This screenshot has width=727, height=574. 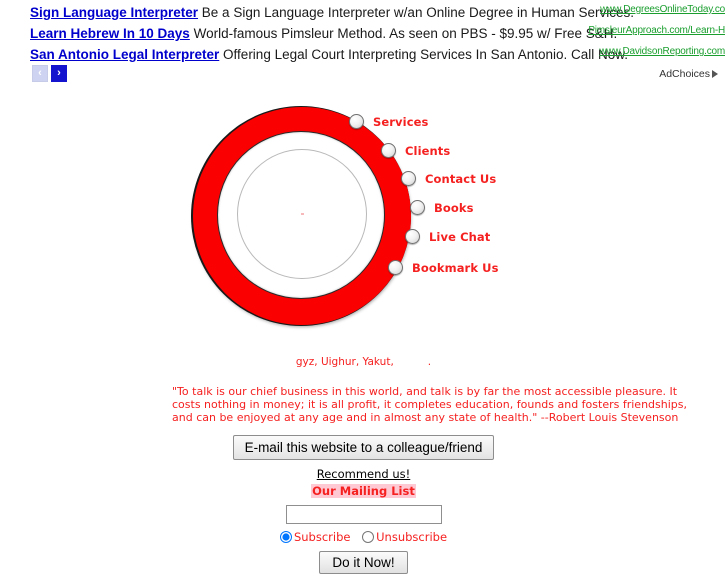 I want to click on menu-item-label: Books, so click(x=454, y=207).